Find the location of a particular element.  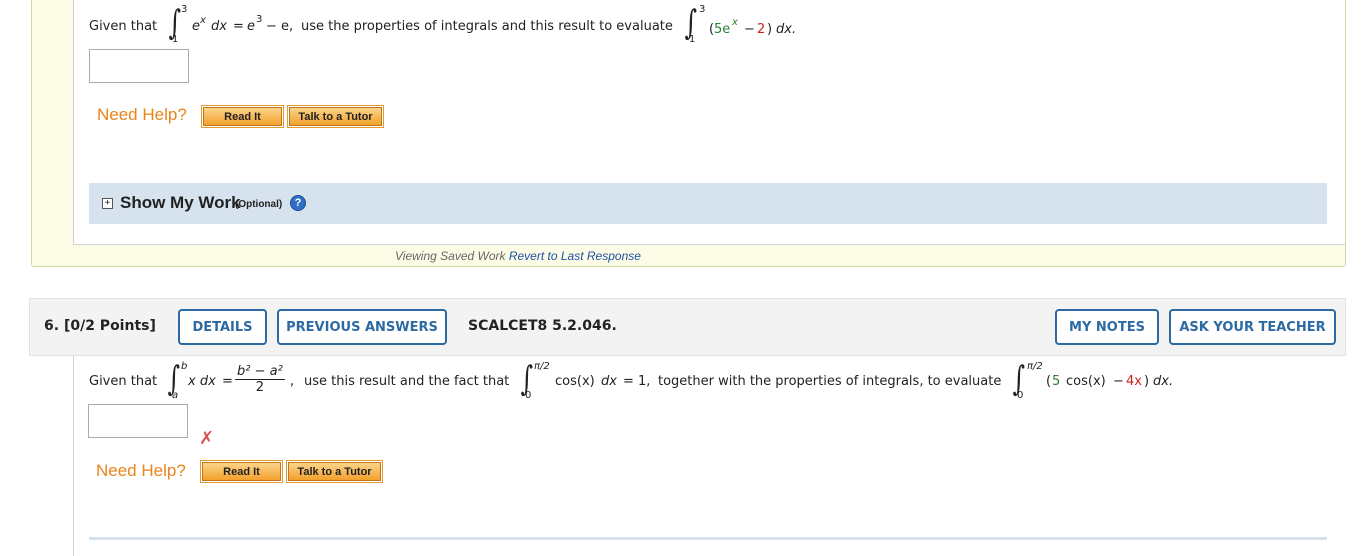

q5-int1-rhs-sup: 3 is located at coordinates (259, 19).